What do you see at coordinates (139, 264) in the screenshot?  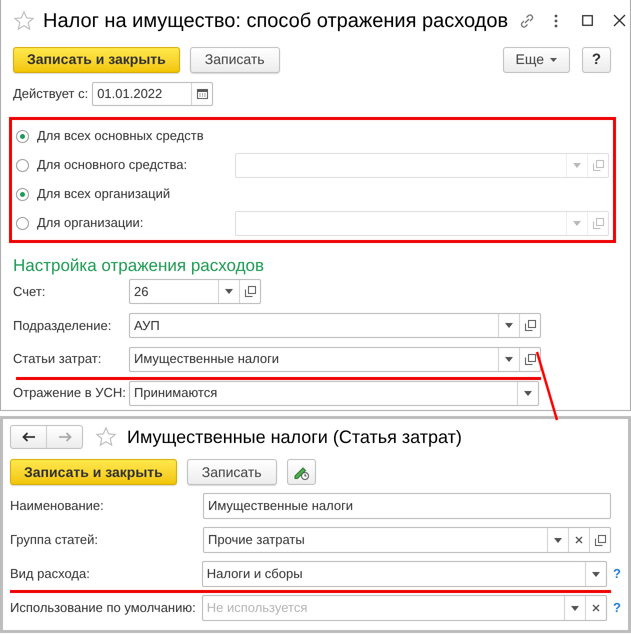 I see `section-heading: Настройка отражения расходов` at bounding box center [139, 264].